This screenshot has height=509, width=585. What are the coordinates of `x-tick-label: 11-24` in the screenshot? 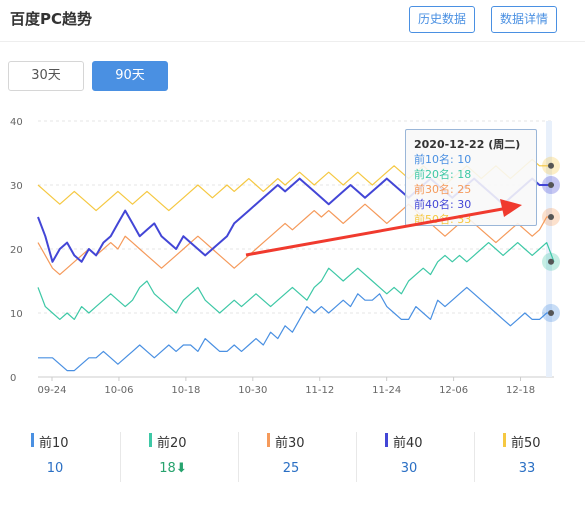 It's located at (386, 390).